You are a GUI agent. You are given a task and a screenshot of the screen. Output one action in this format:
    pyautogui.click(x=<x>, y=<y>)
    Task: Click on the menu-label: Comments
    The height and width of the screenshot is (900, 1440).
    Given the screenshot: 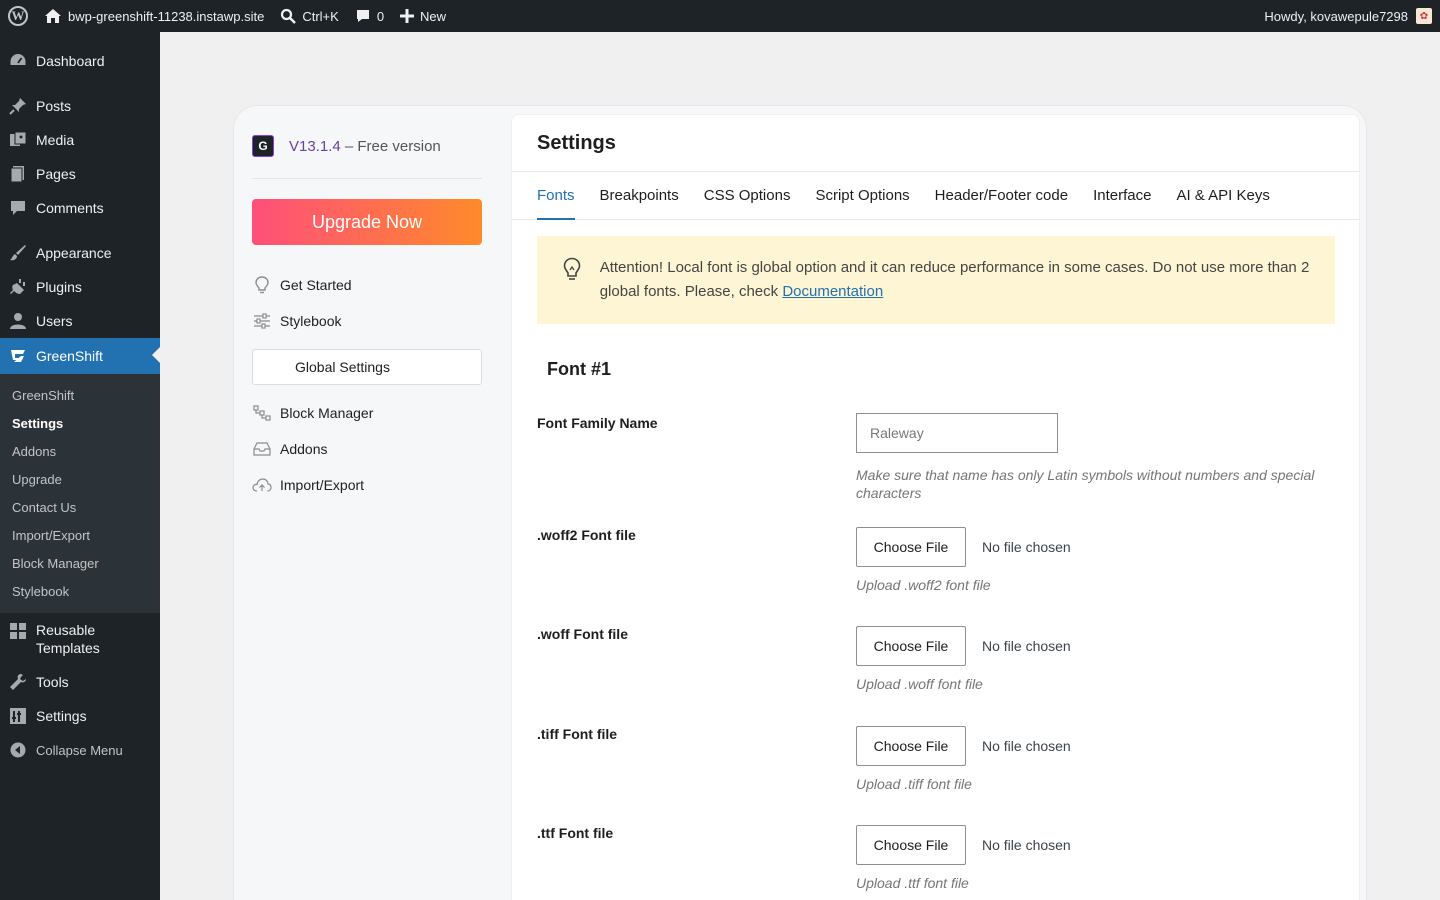 What is the action you would take?
    pyautogui.click(x=70, y=208)
    